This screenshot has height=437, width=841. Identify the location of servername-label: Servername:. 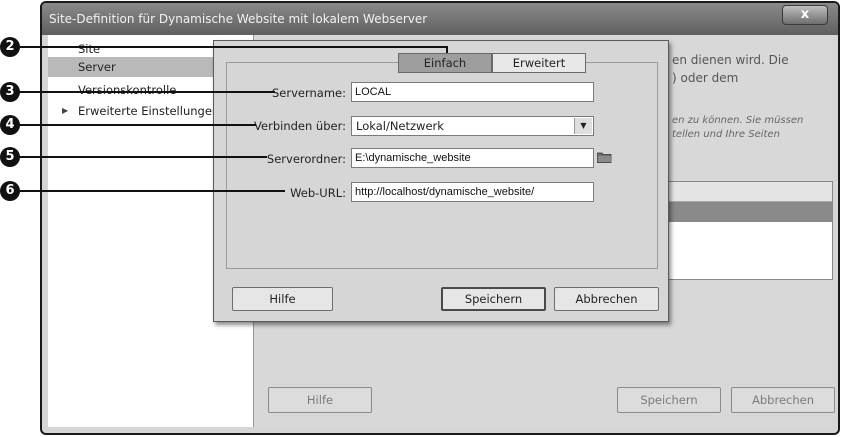
(309, 93).